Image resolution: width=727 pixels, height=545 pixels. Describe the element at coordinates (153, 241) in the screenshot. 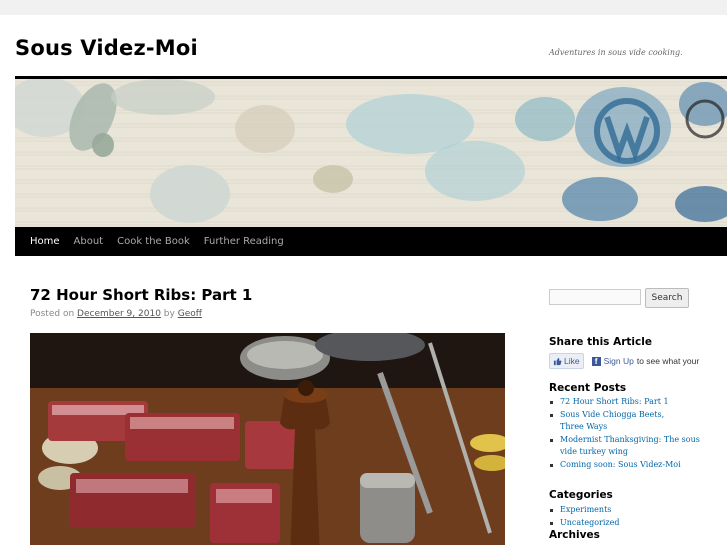

I see `nav-item-cook-the-book: Cook the Book` at that location.